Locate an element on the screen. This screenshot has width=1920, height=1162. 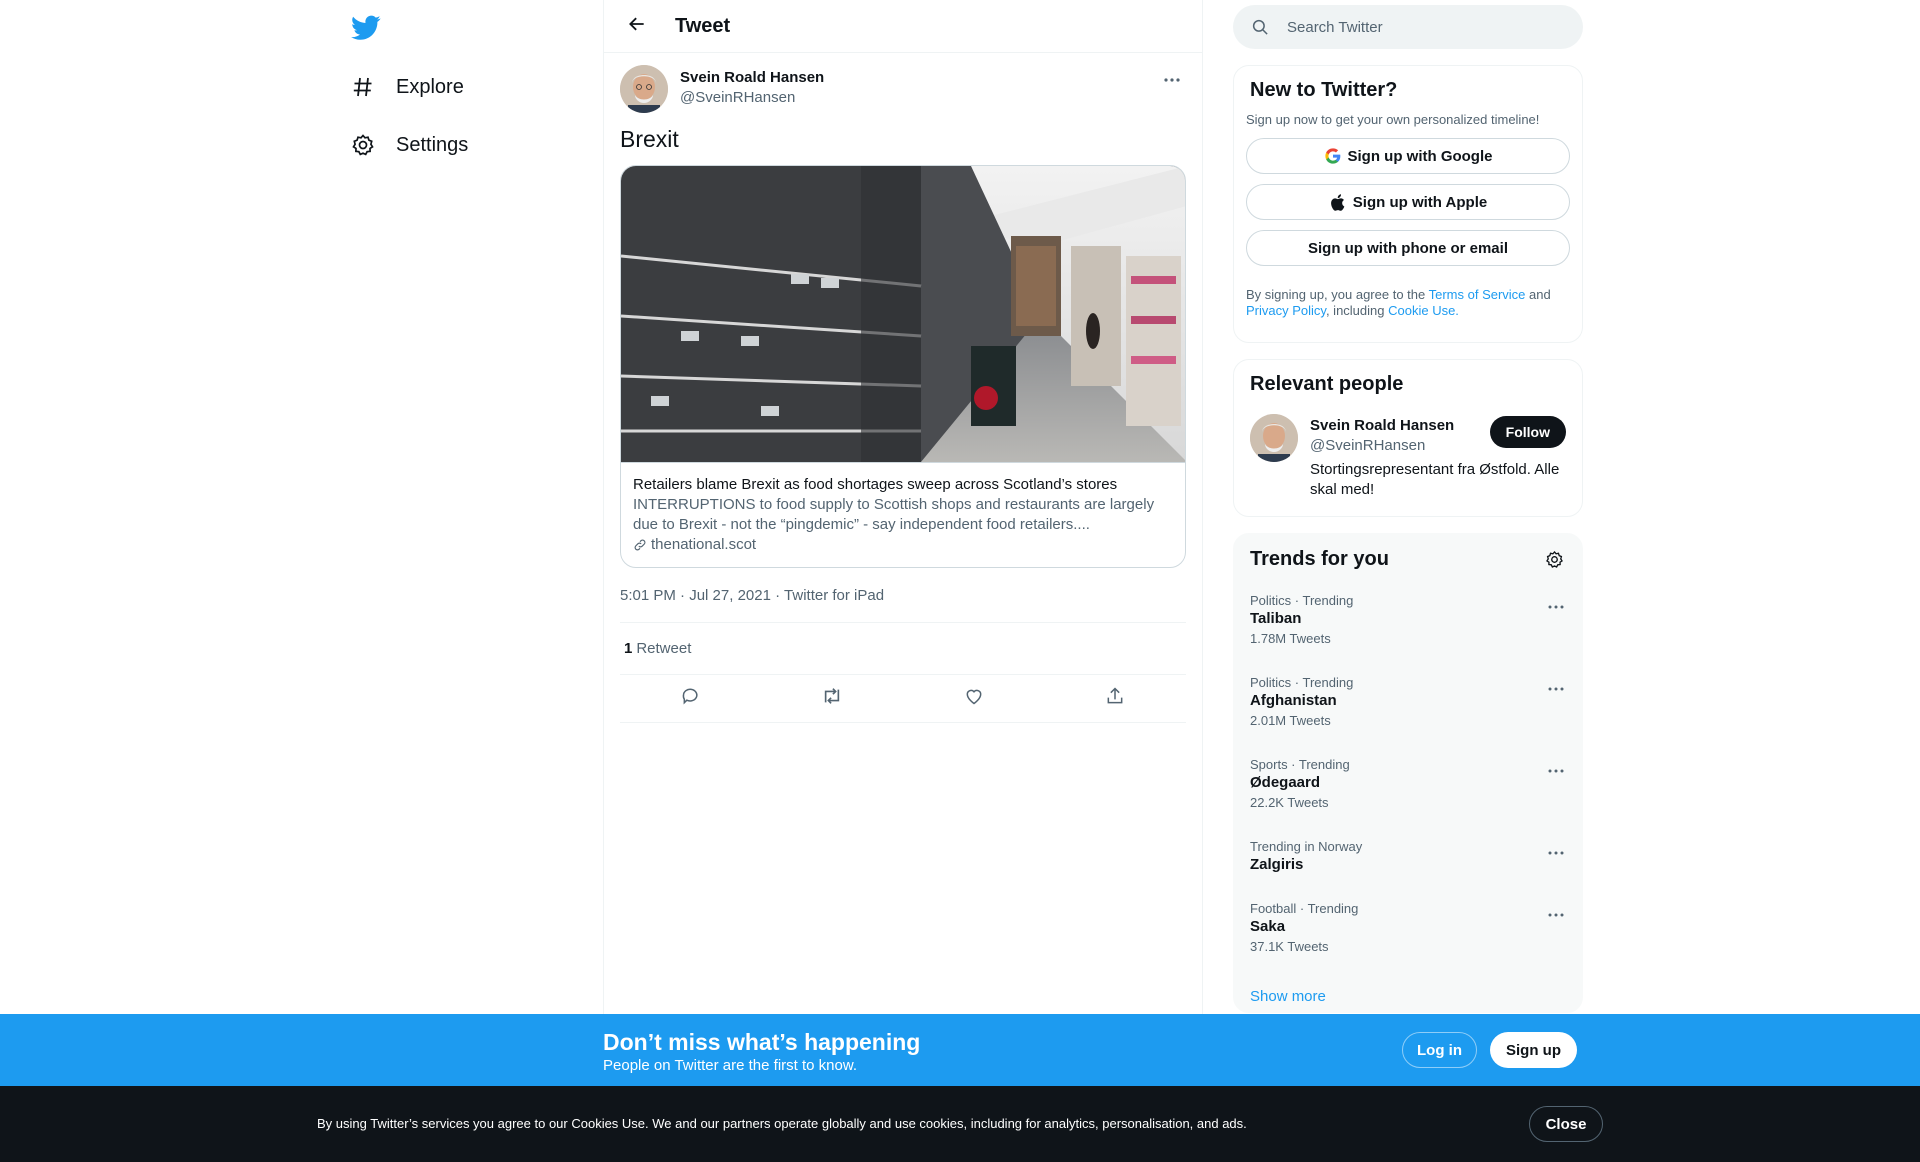
card-image is located at coordinates (903, 314).